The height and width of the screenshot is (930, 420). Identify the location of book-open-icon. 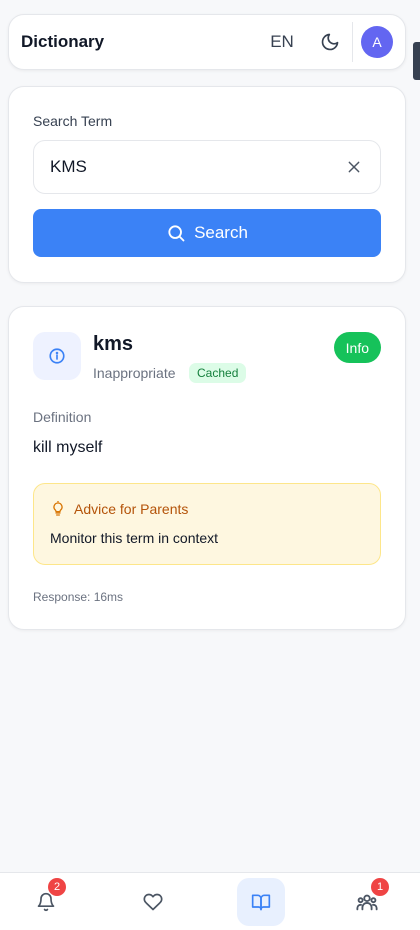
(261, 902).